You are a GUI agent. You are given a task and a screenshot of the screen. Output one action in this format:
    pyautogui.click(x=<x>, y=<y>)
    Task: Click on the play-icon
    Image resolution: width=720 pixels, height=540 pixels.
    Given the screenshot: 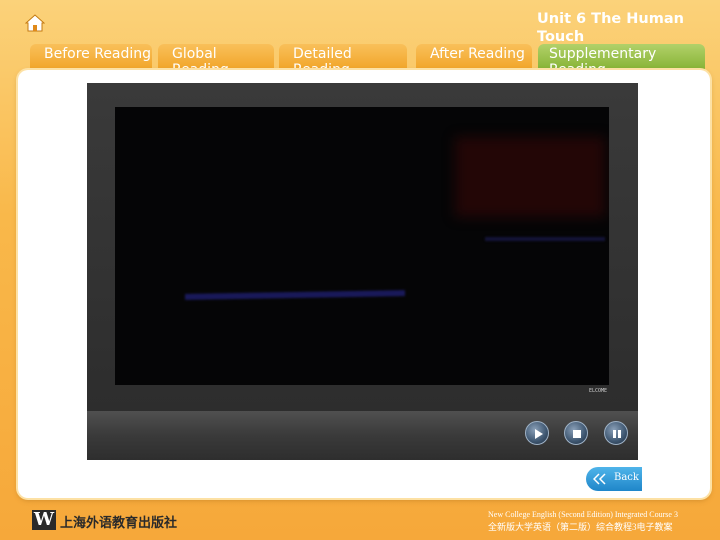 What is the action you would take?
    pyautogui.click(x=539, y=434)
    